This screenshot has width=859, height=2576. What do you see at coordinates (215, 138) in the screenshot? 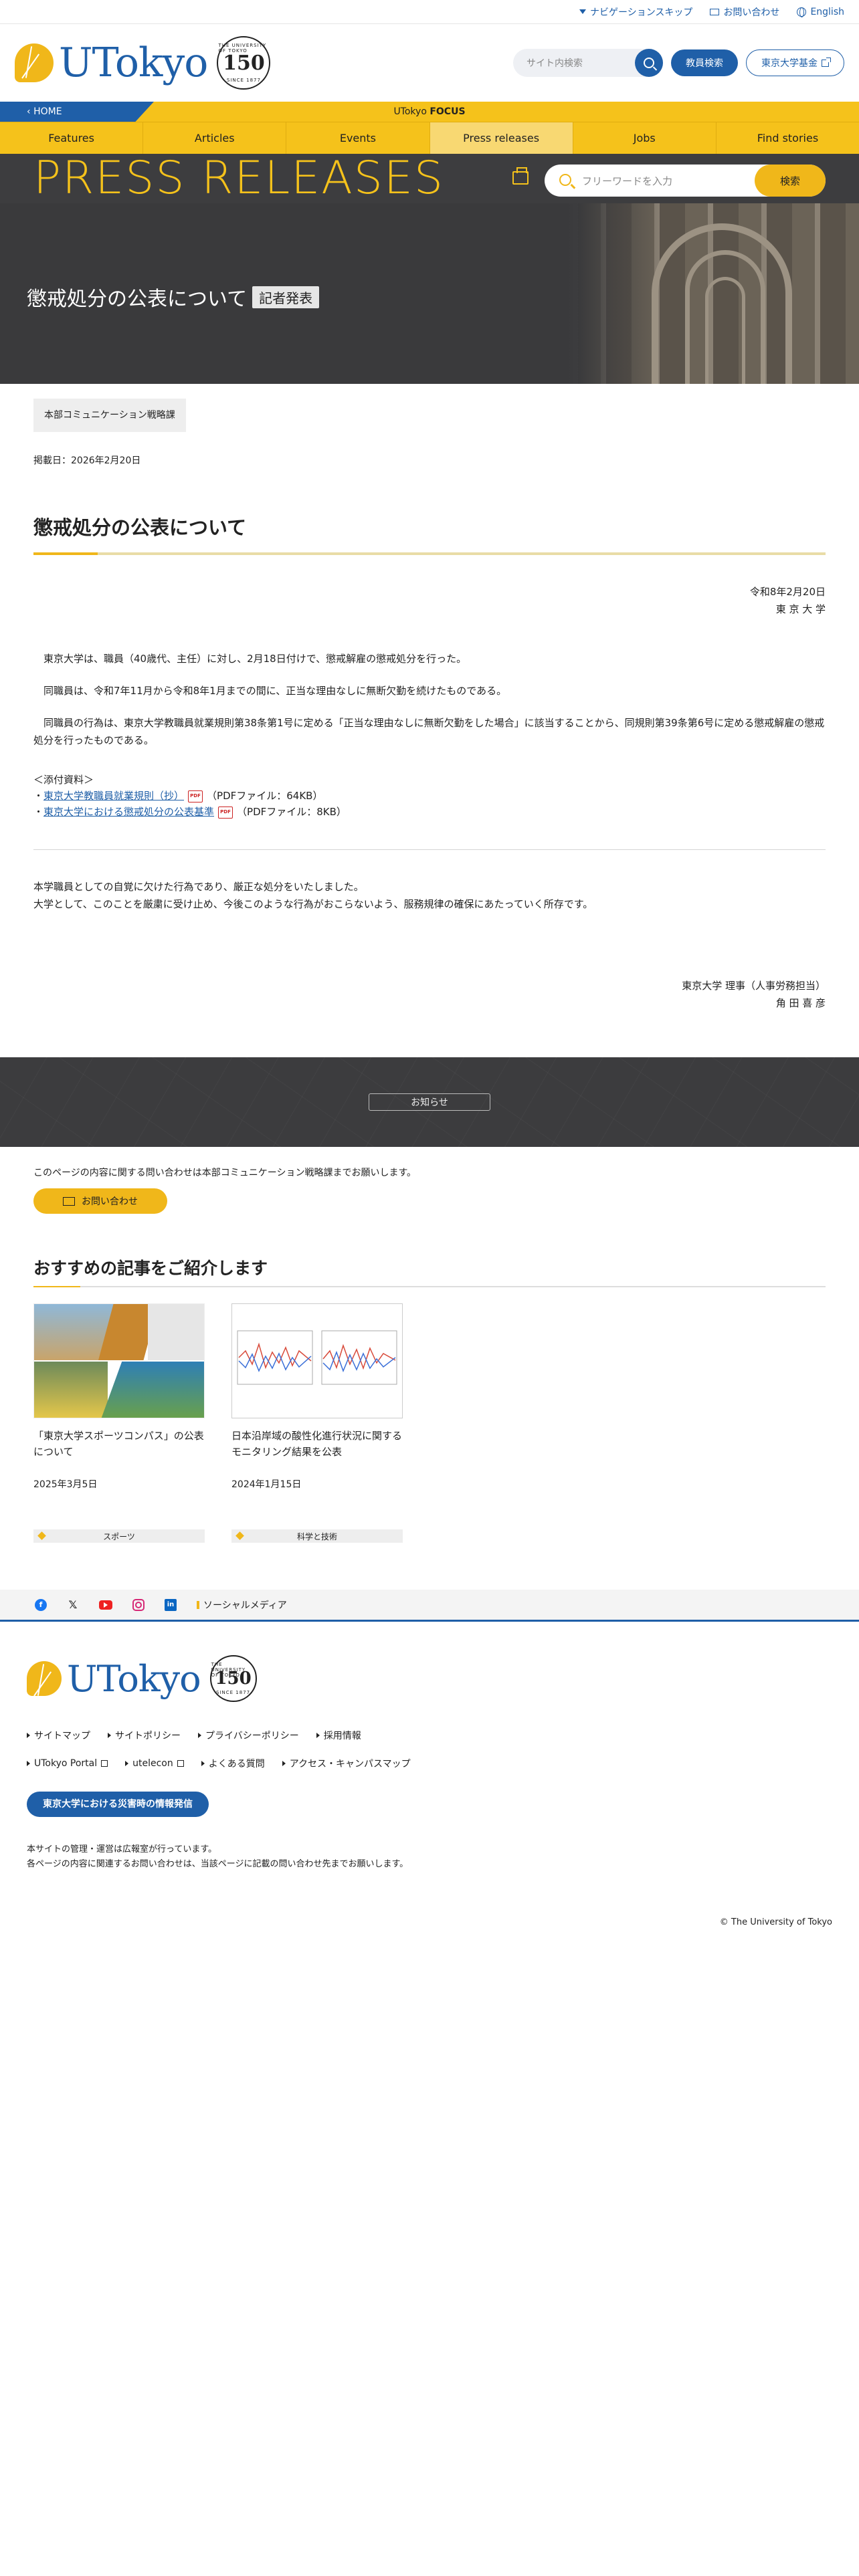
I see `nav-articles: Articles` at bounding box center [215, 138].